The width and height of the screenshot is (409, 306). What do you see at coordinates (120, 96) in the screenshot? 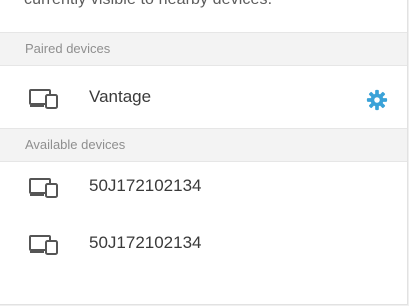
I see `paired-device-name: Vantage` at bounding box center [120, 96].